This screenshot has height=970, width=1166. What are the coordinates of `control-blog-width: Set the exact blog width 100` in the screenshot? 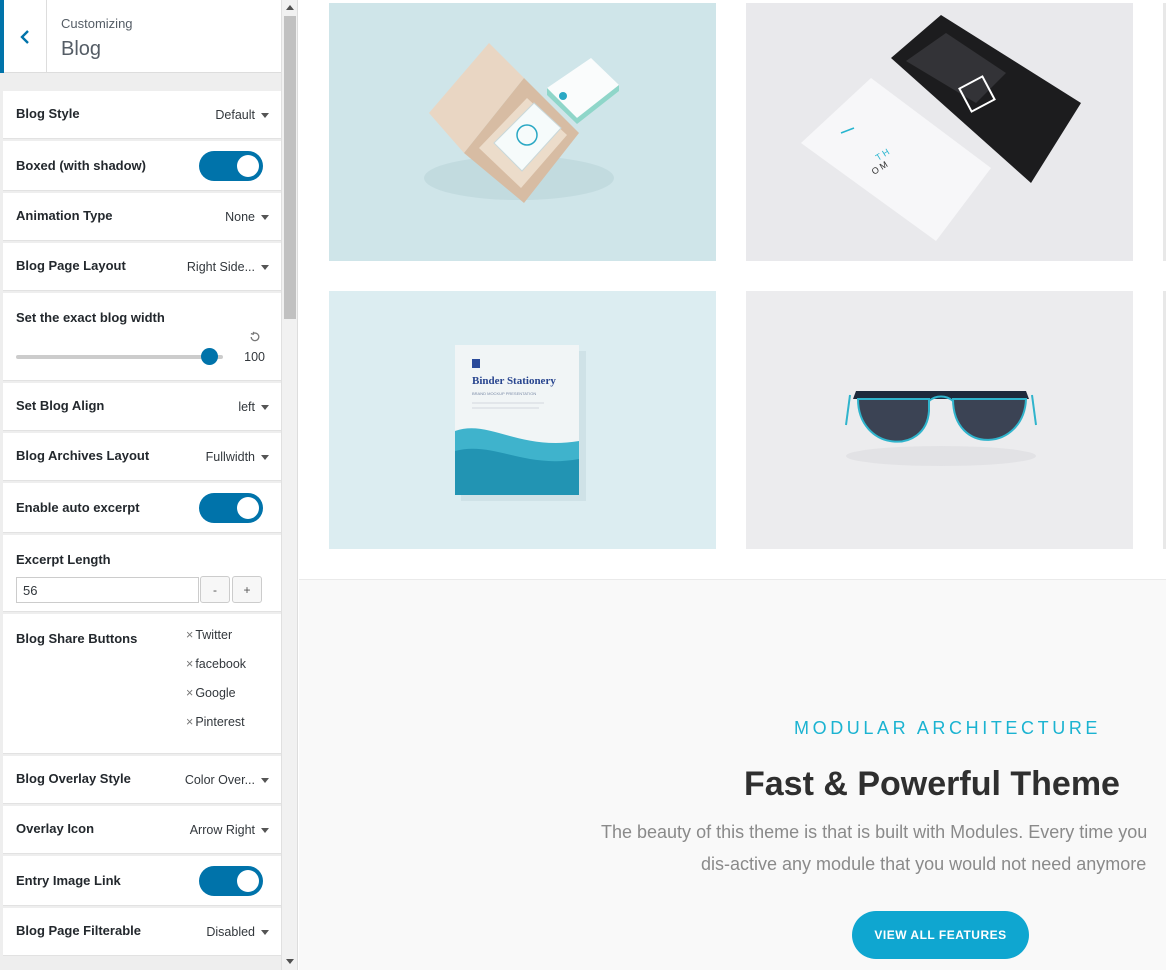 It's located at (142, 337).